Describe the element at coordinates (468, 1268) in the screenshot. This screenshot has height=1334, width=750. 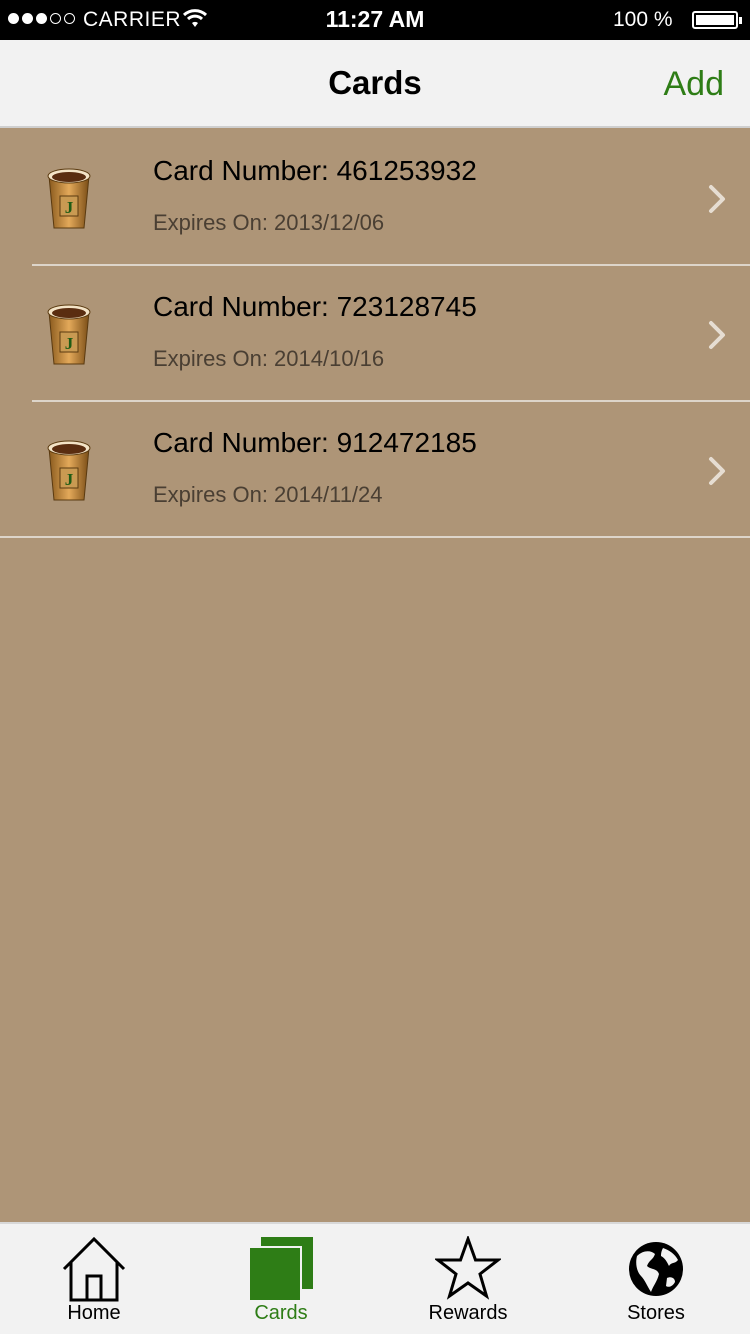
I see `star-icon` at that location.